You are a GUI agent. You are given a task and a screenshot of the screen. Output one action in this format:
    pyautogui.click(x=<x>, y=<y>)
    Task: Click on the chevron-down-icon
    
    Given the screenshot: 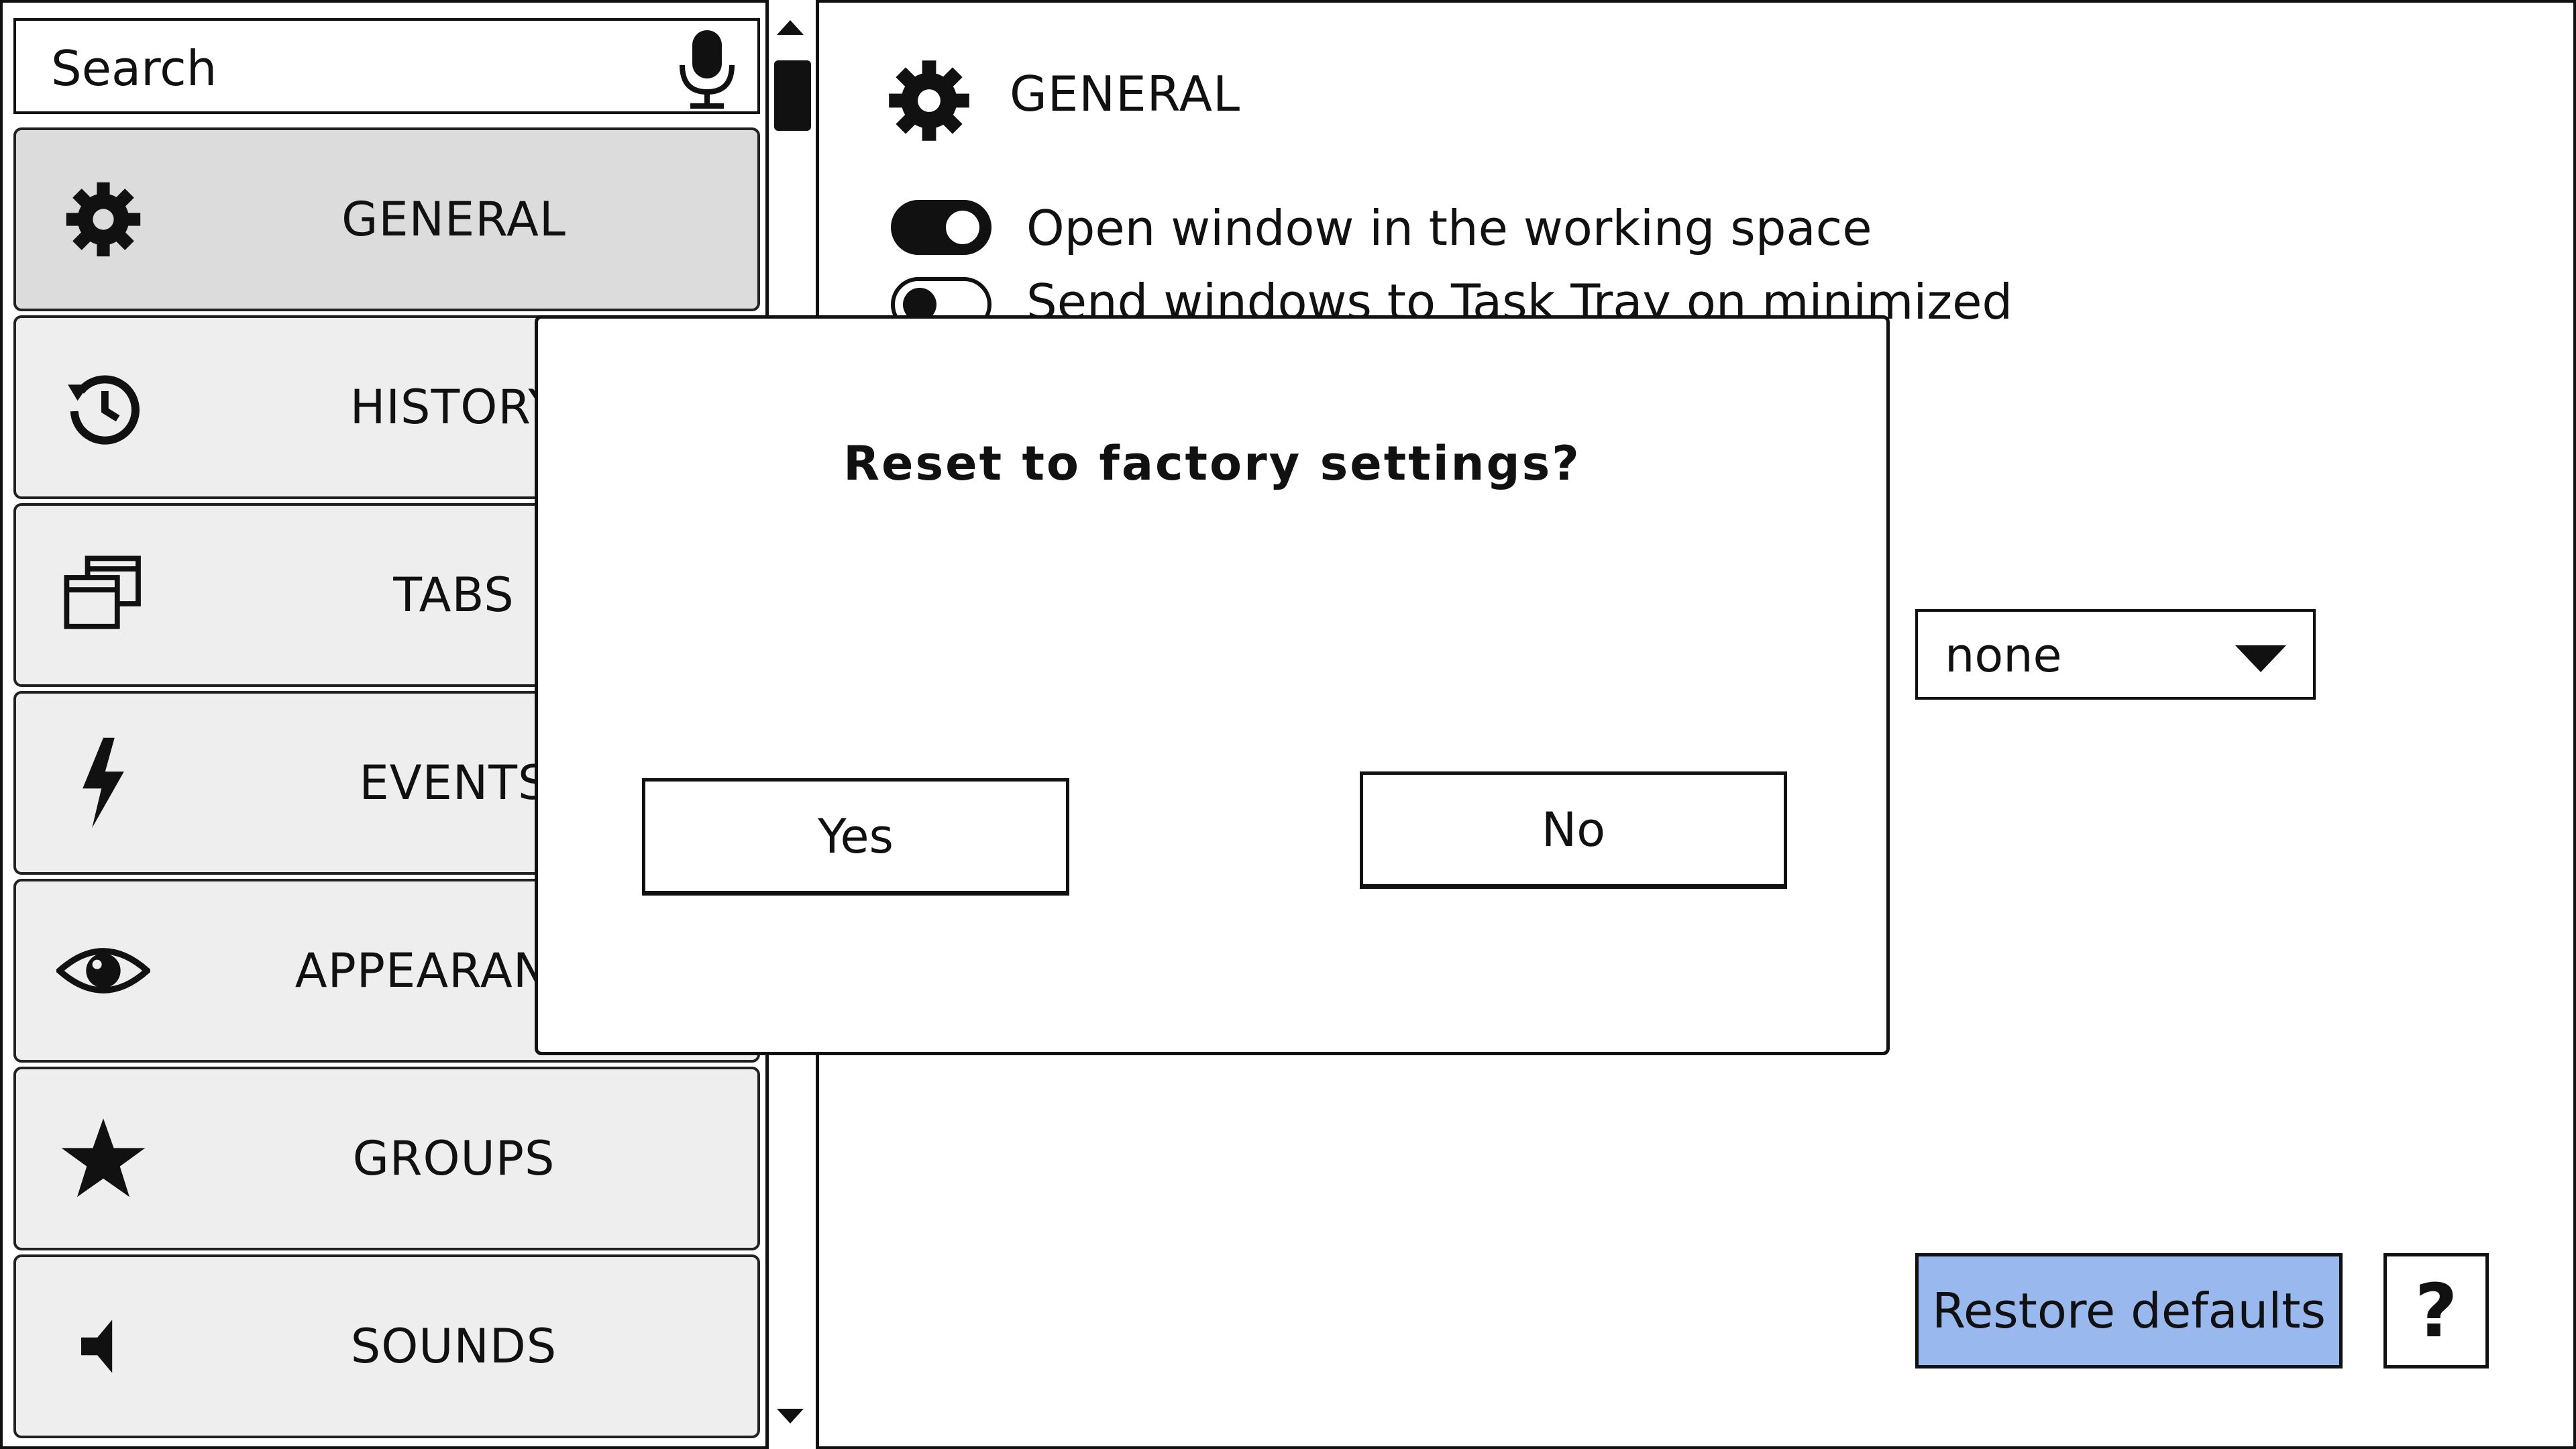 What is the action you would take?
    pyautogui.click(x=2260, y=658)
    